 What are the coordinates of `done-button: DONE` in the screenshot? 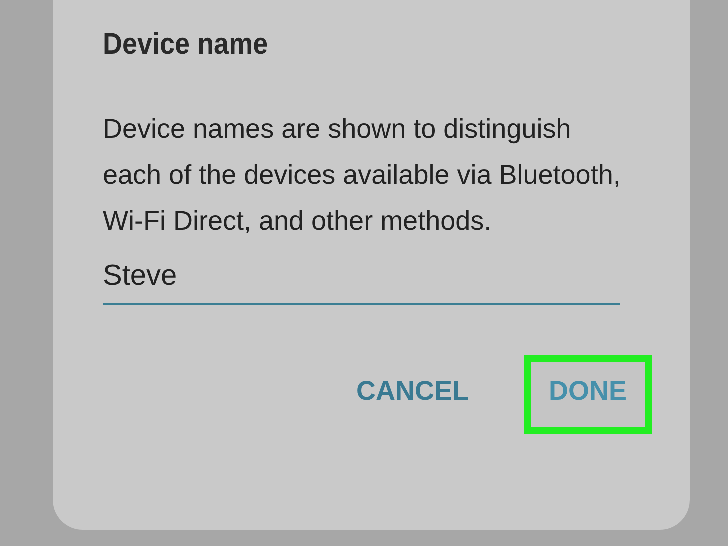 It's located at (588, 394).